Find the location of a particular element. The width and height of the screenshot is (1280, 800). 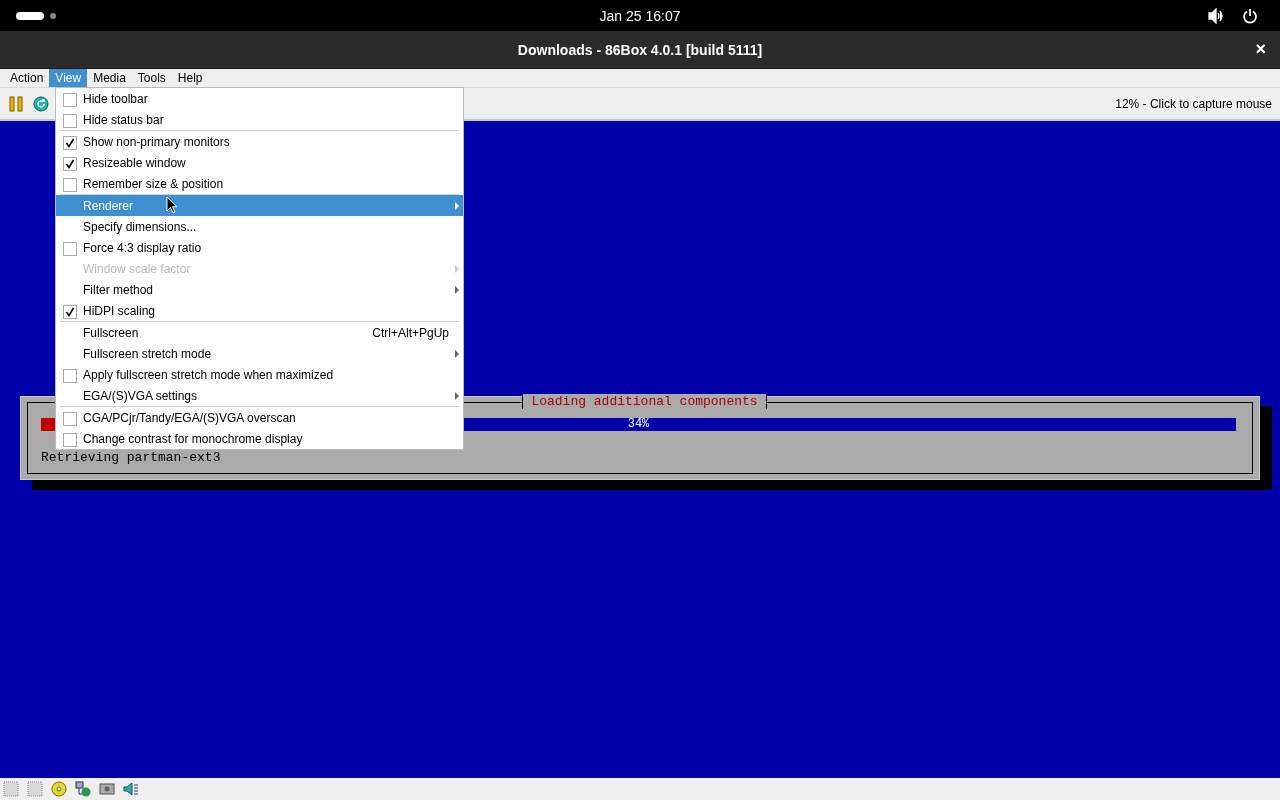

menu-entry: Remember size & position is located at coordinates (259, 183).